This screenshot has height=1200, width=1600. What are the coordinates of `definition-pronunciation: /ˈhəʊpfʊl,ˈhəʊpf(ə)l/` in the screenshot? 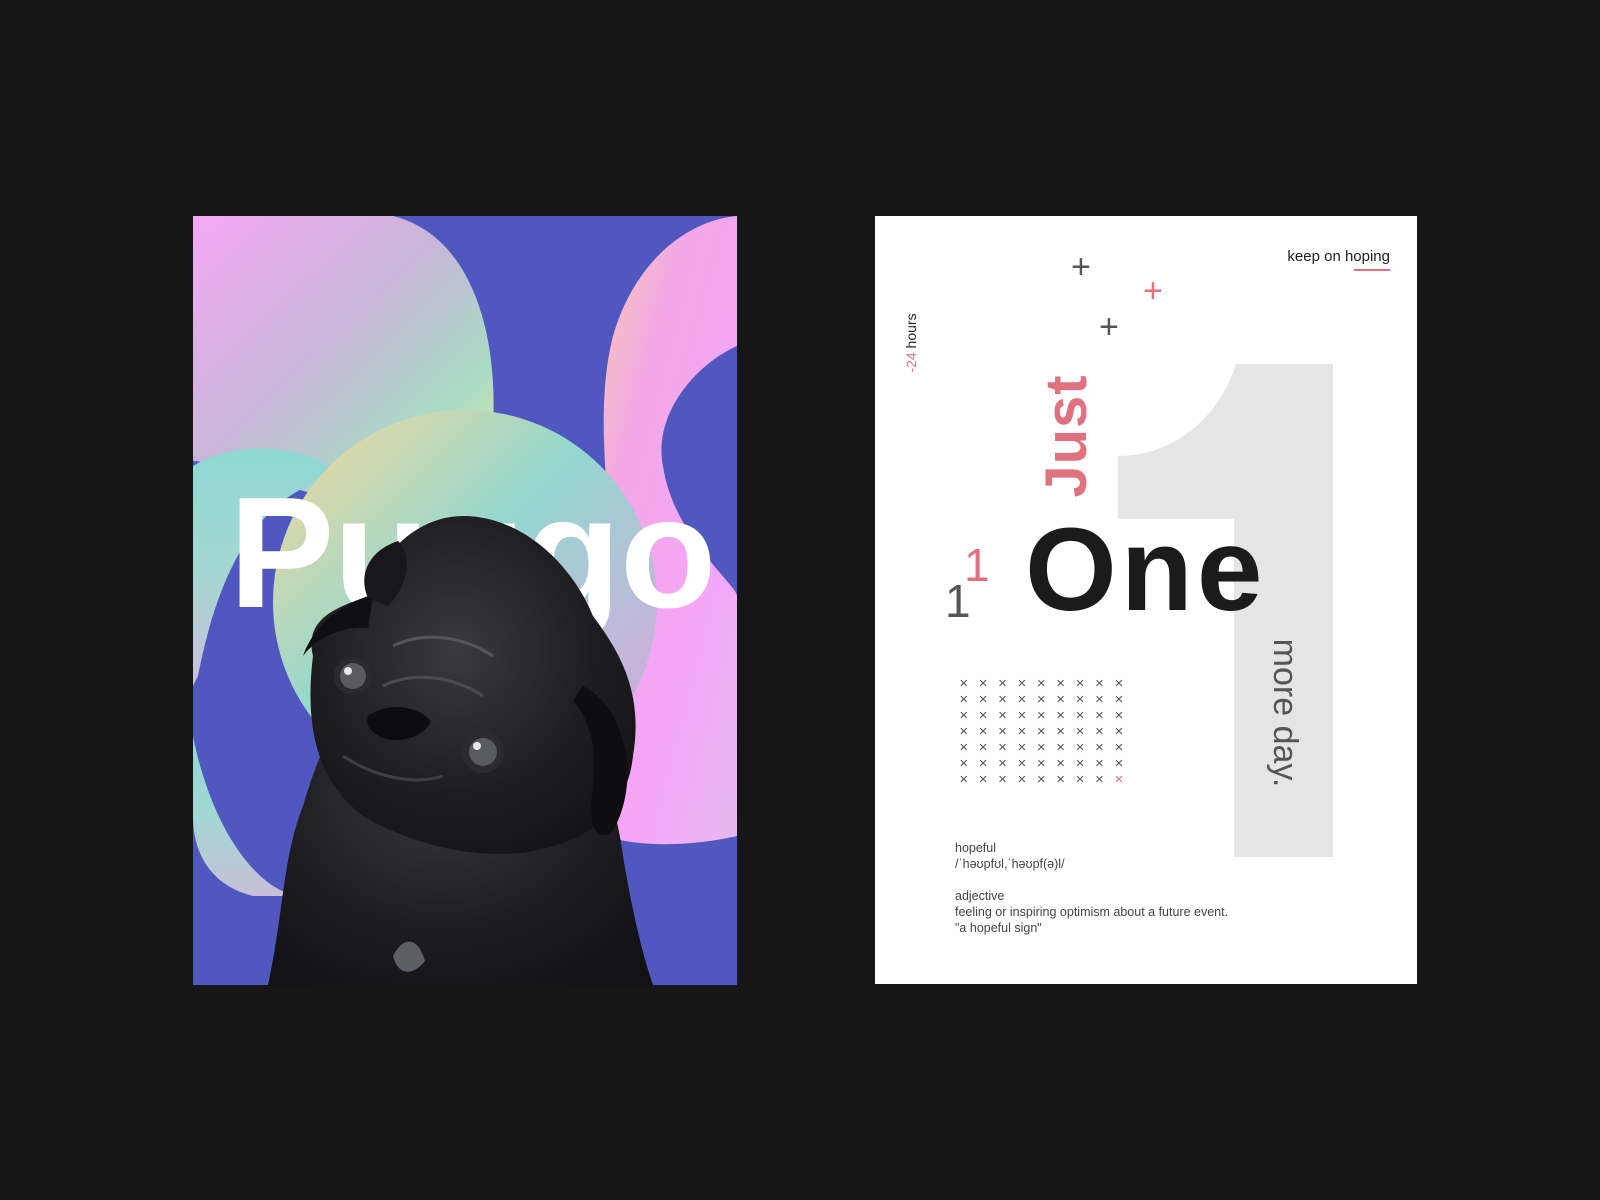 It's located at (1010, 864).